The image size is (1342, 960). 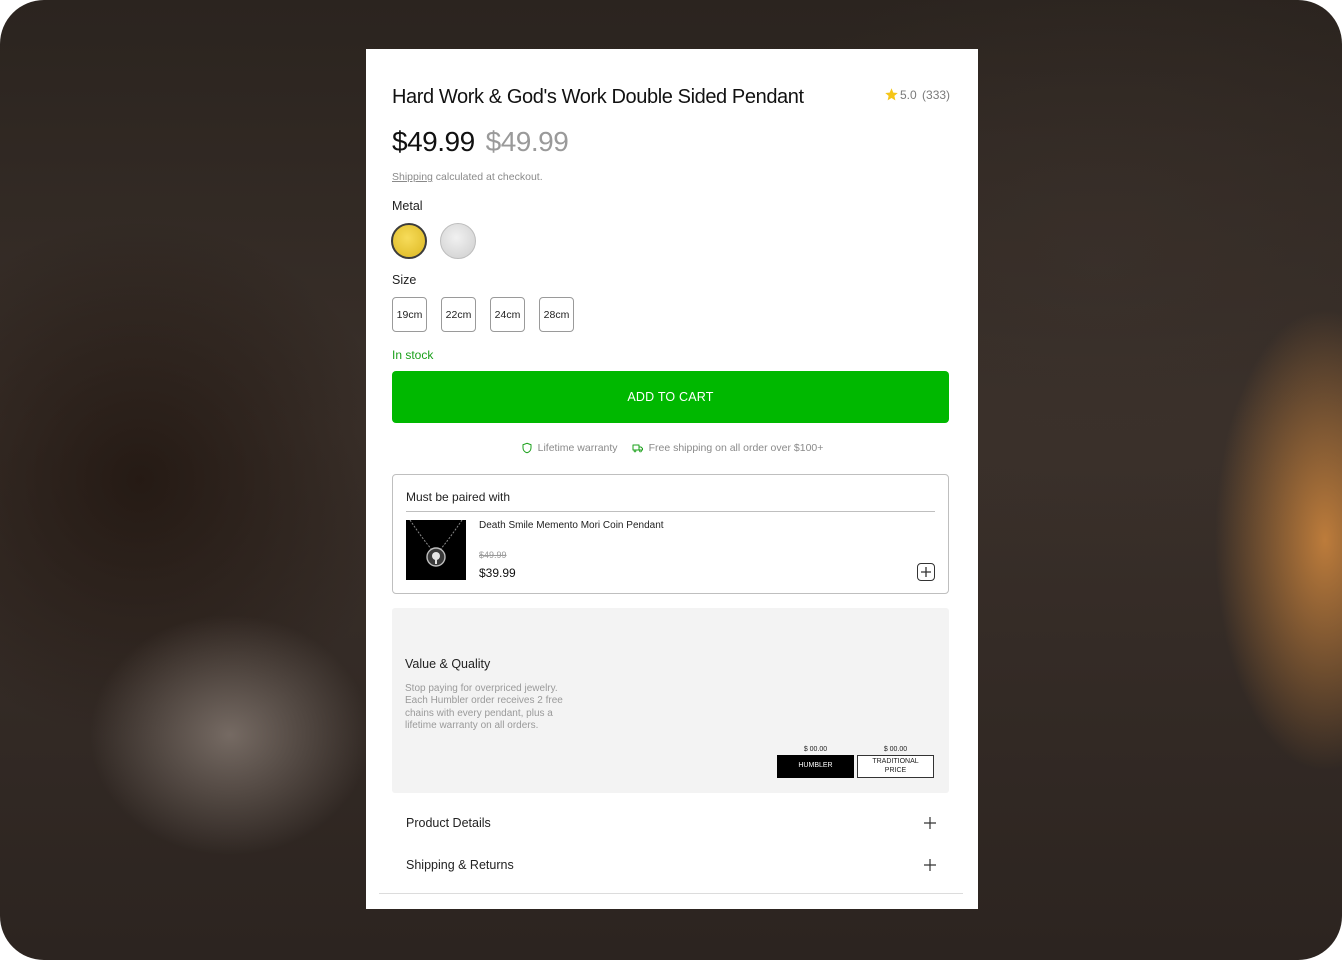 What do you see at coordinates (936, 94) in the screenshot?
I see `rating-count: (333)` at bounding box center [936, 94].